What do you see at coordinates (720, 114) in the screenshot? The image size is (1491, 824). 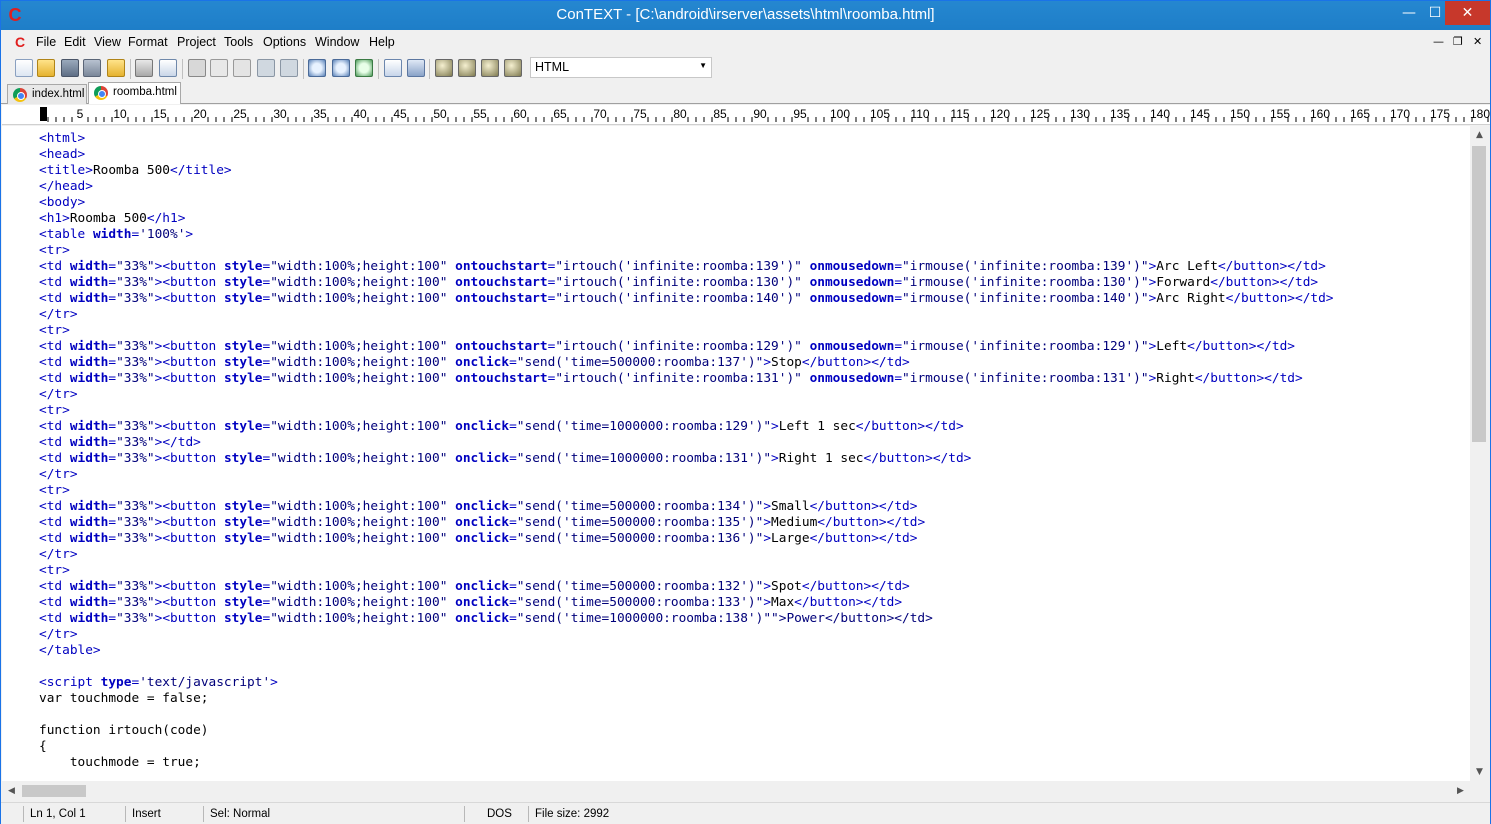 I see `ruler-label: 85` at bounding box center [720, 114].